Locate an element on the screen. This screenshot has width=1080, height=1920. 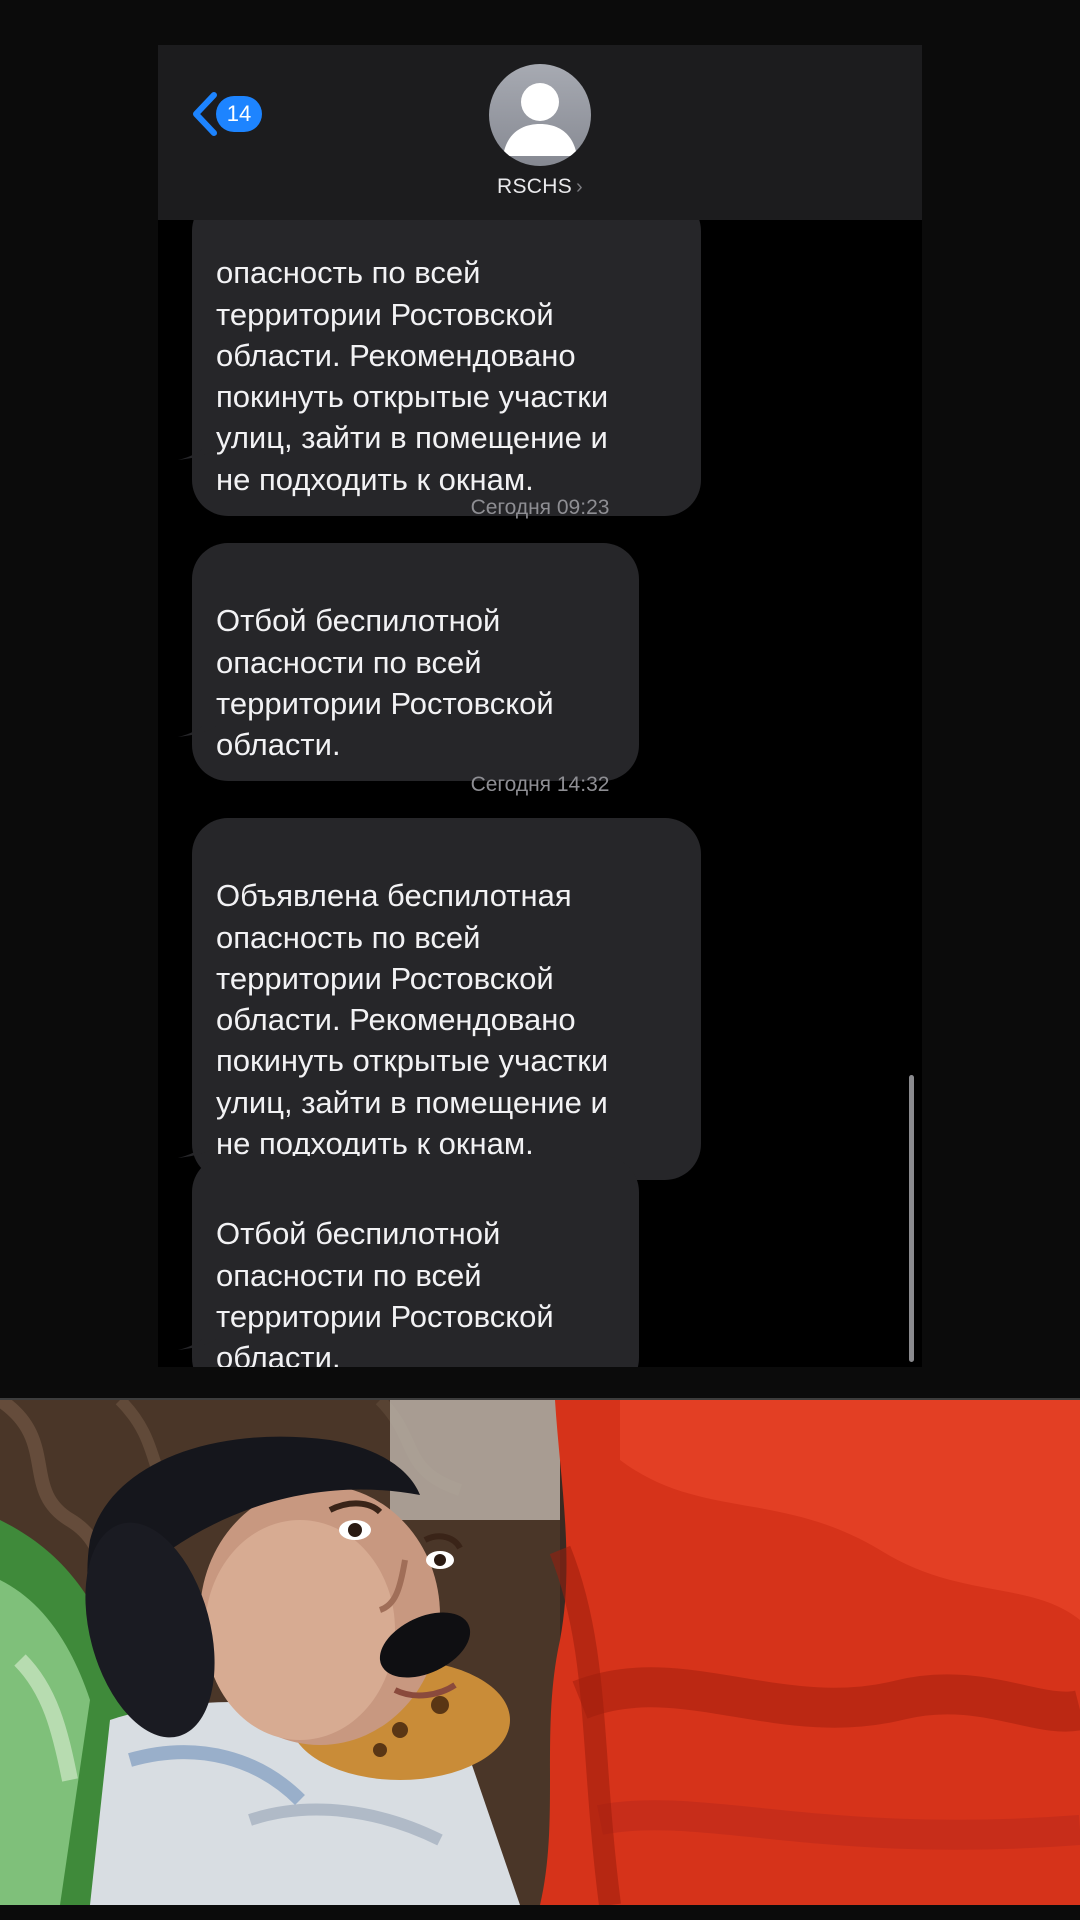
back-button: 14 is located at coordinates (225, 114).